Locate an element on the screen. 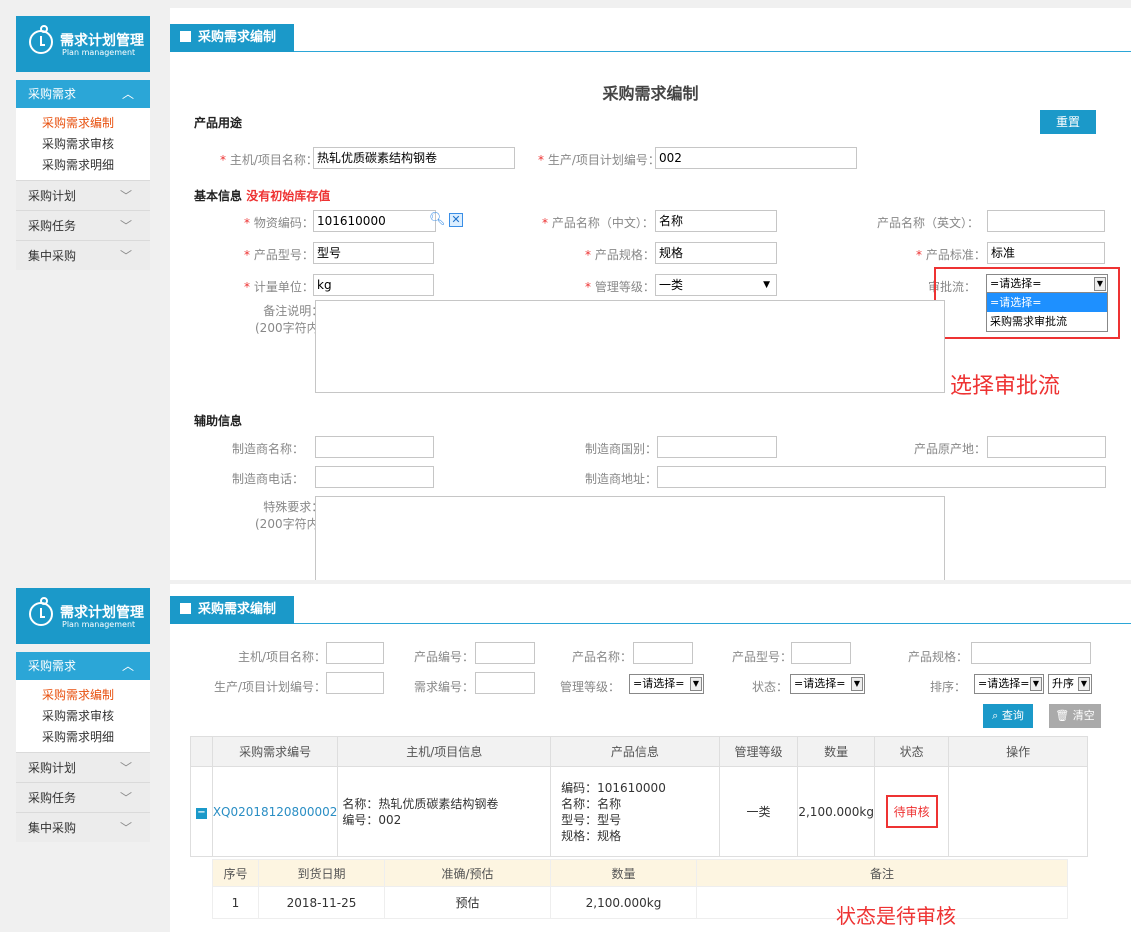 This screenshot has width=1131, height=932. search-icon: 🔍︎ is located at coordinates (437, 219).